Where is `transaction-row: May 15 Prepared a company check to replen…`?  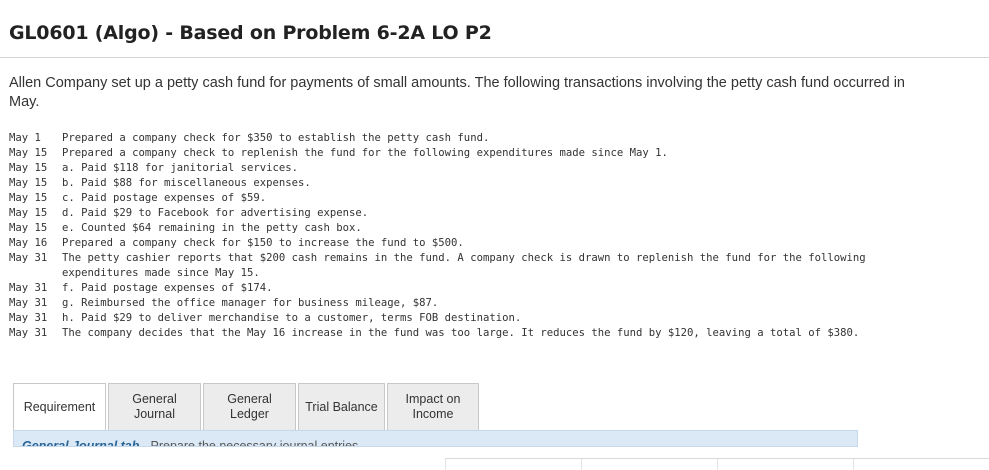
transaction-row: May 15 Prepared a company check to replen… is located at coordinates (470, 153).